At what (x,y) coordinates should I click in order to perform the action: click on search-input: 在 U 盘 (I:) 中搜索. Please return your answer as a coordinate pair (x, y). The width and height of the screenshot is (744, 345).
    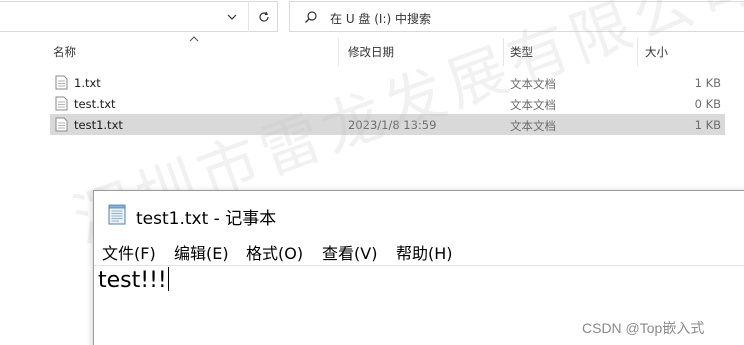
    Looking at the image, I should click on (516, 16).